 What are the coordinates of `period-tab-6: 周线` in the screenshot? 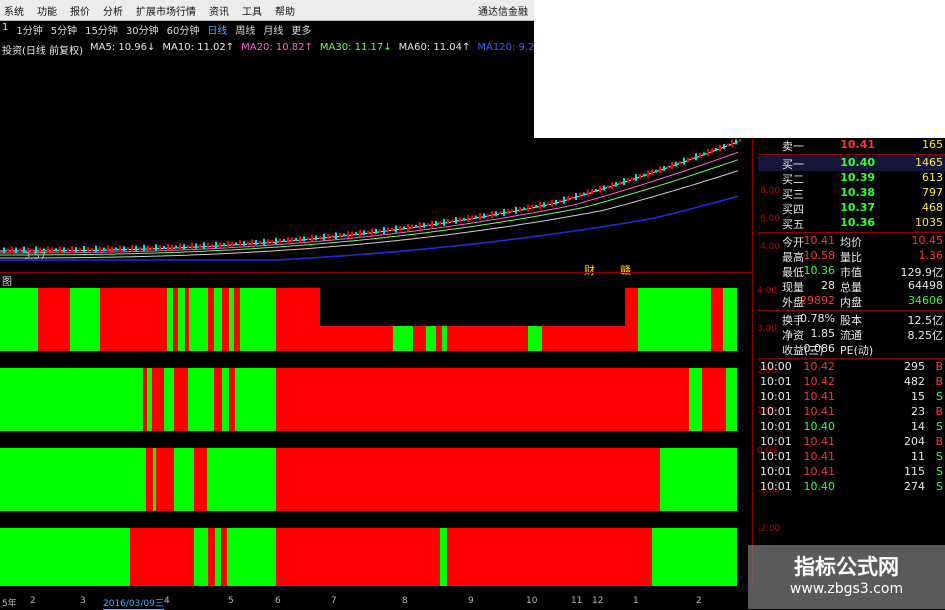 It's located at (245, 30).